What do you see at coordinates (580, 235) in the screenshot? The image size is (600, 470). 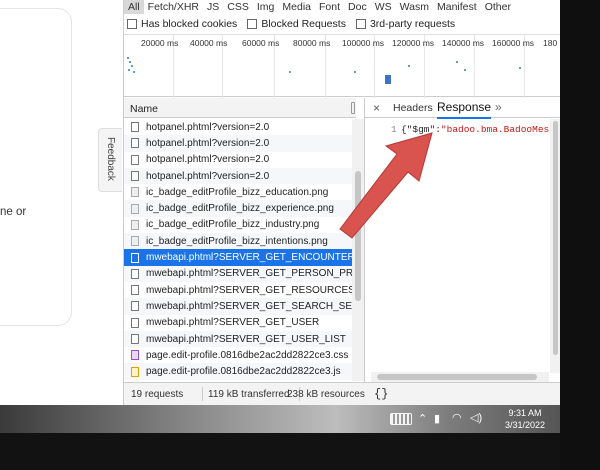 I see `dark-margin` at bounding box center [580, 235].